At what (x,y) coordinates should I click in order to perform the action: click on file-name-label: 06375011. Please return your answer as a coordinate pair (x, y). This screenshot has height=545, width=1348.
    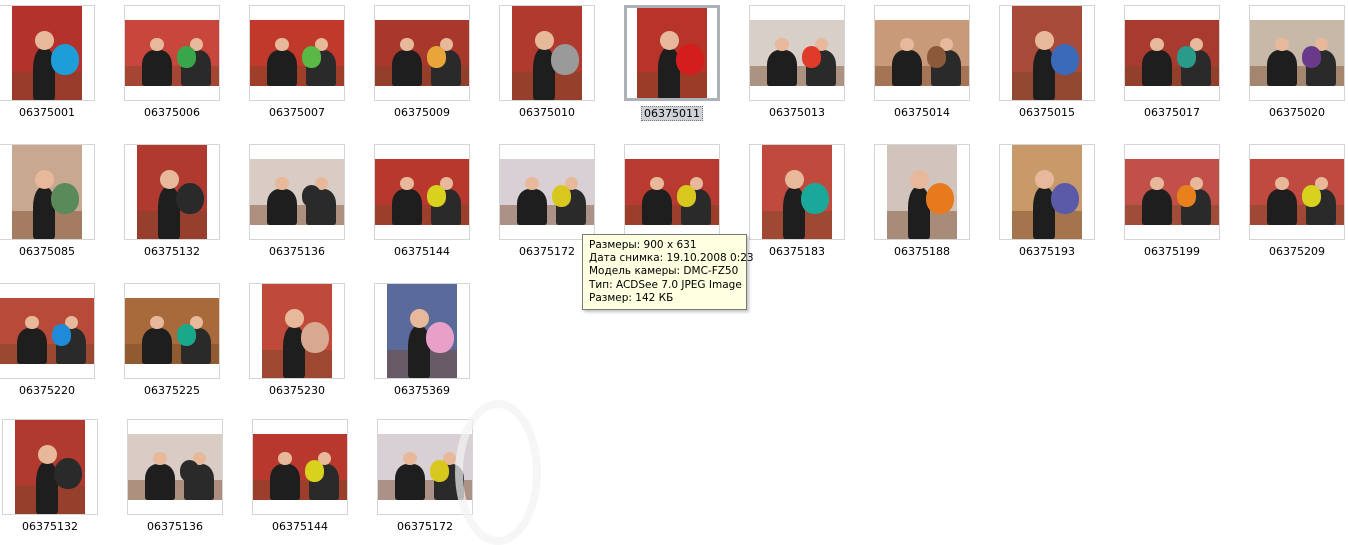
    Looking at the image, I should click on (672, 113).